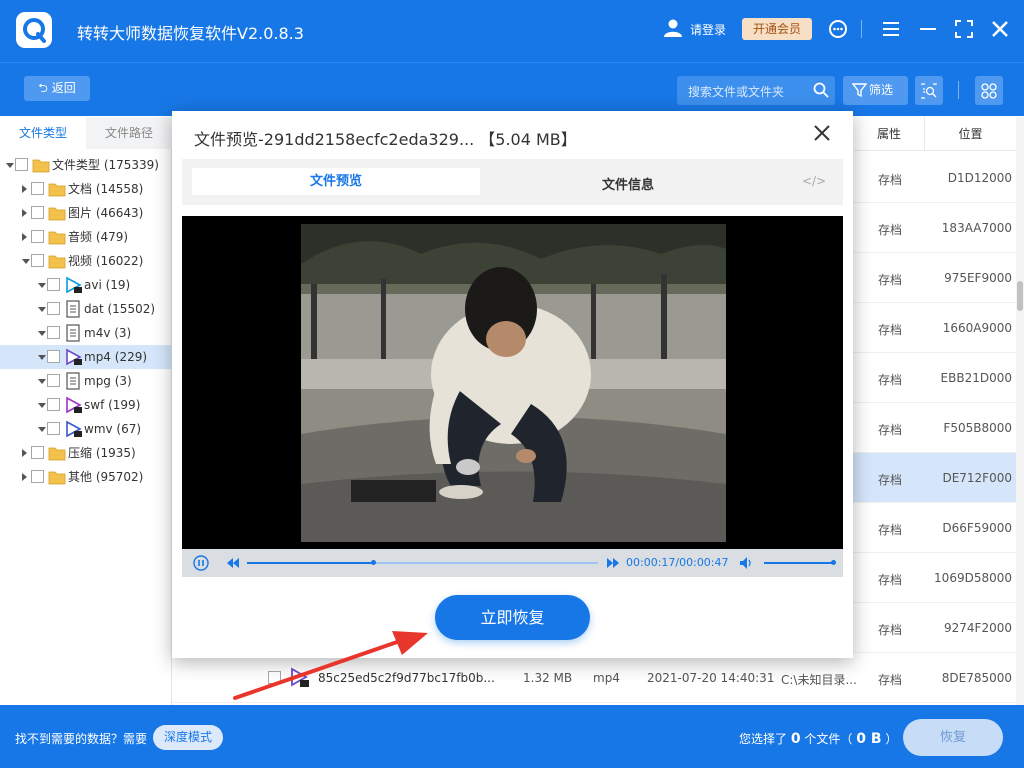  I want to click on back-button: ⮌ 返回, so click(57, 88).